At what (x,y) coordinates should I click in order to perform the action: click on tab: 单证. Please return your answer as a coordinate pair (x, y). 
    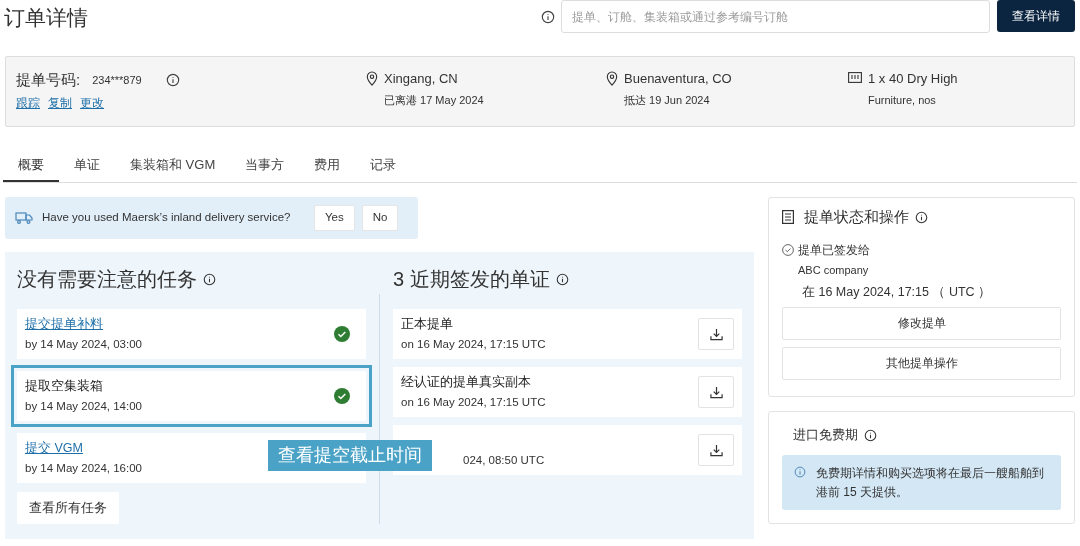
    Looking at the image, I should click on (87, 165).